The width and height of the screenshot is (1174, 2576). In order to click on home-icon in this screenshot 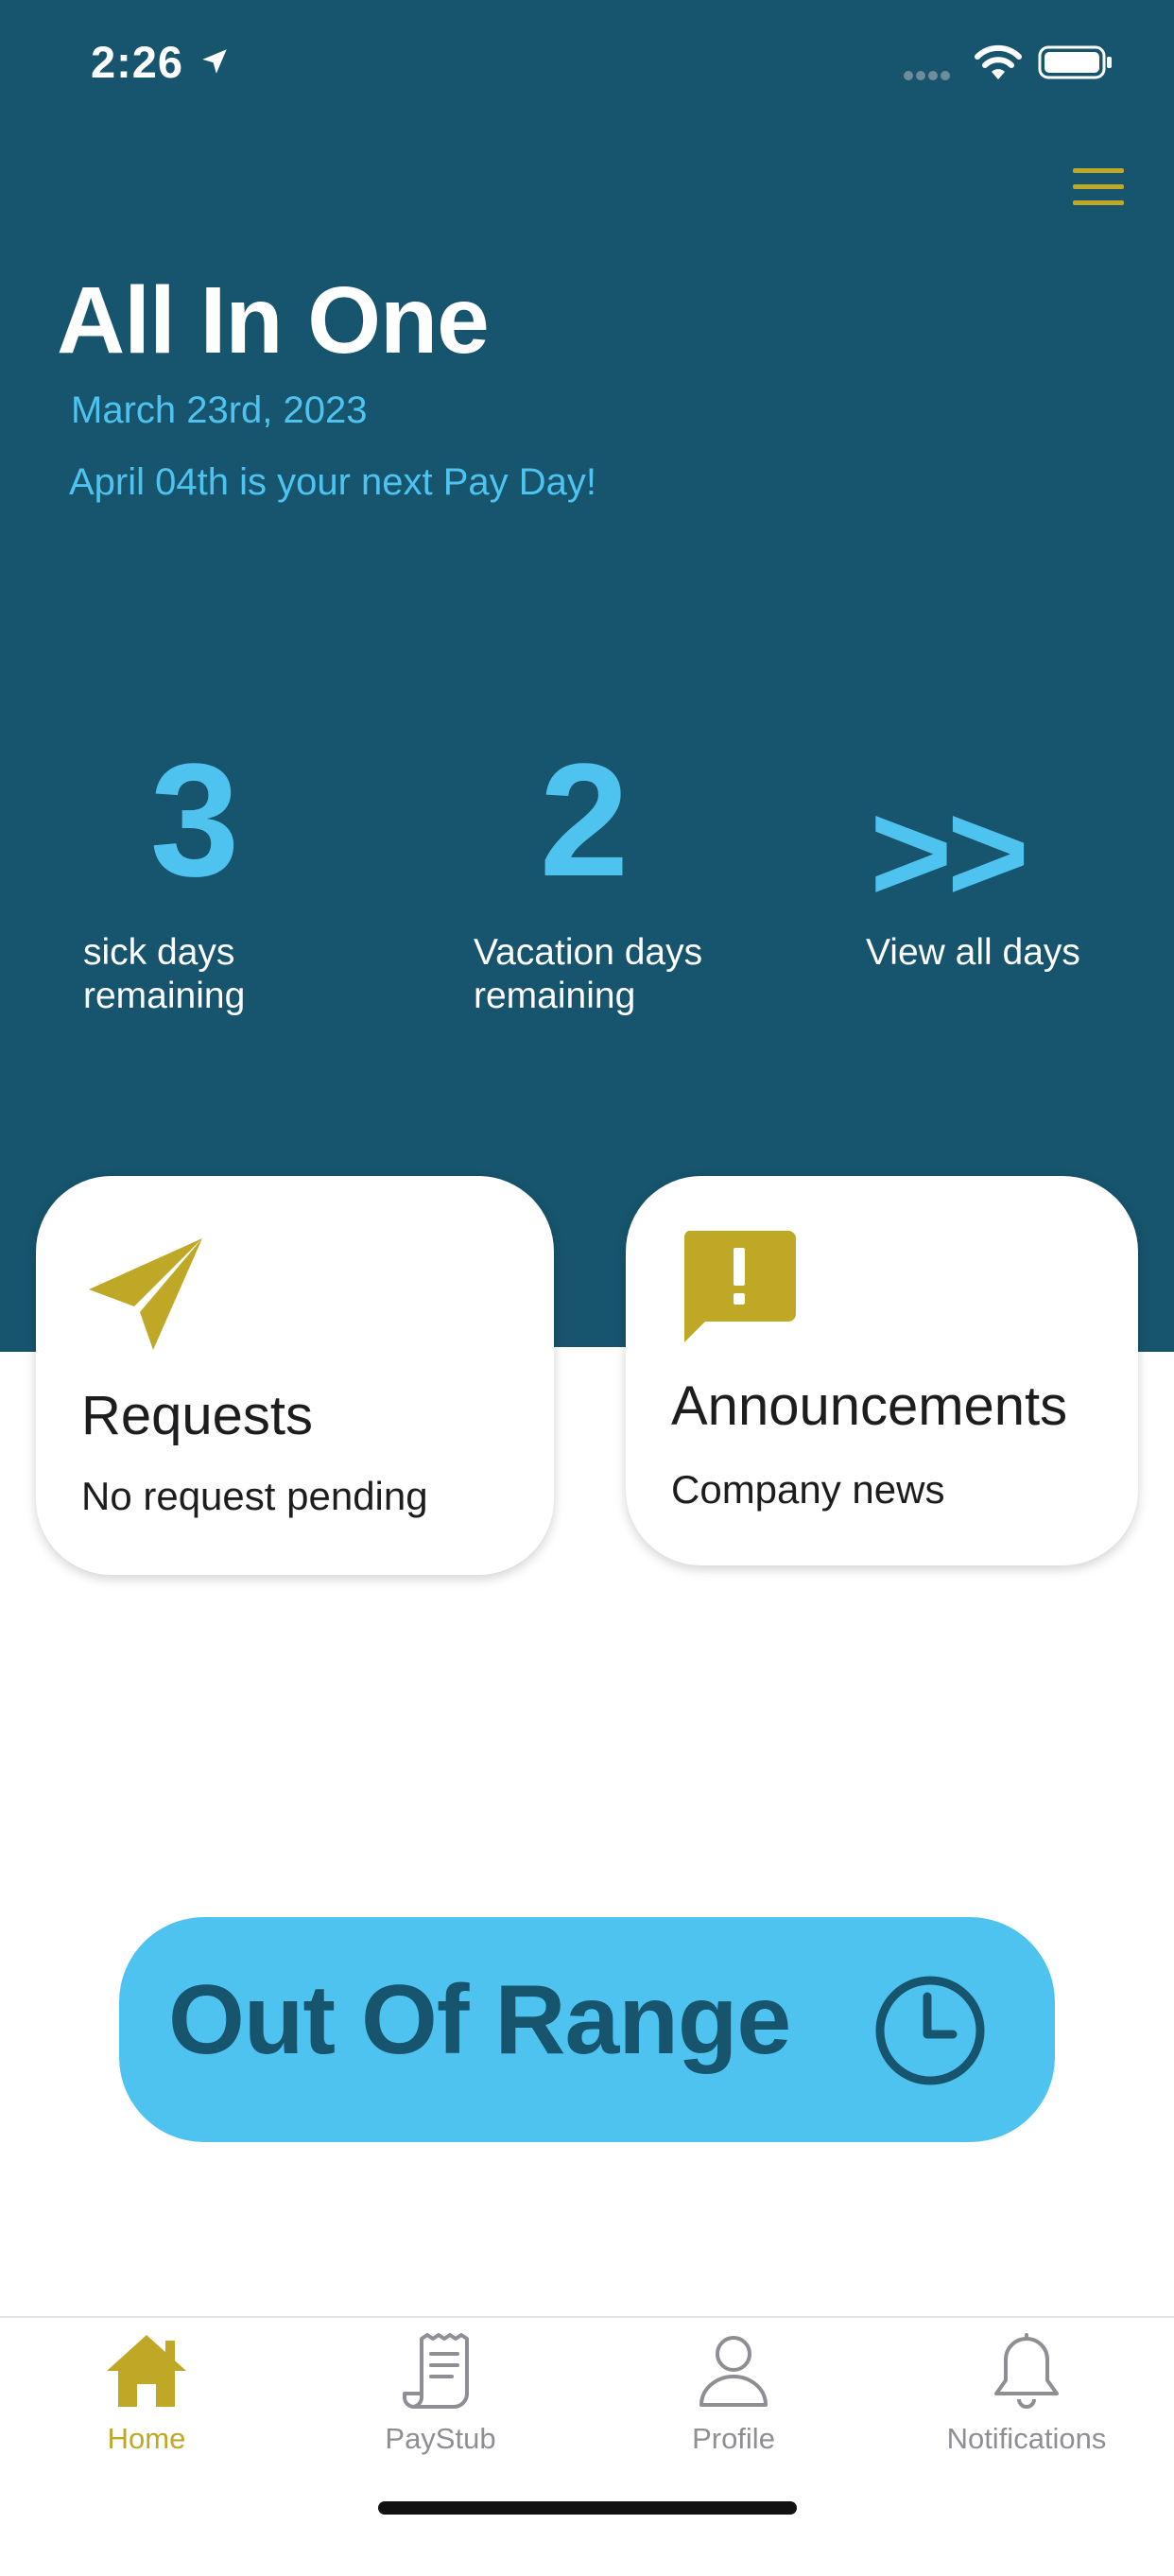, I will do `click(146, 2371)`.